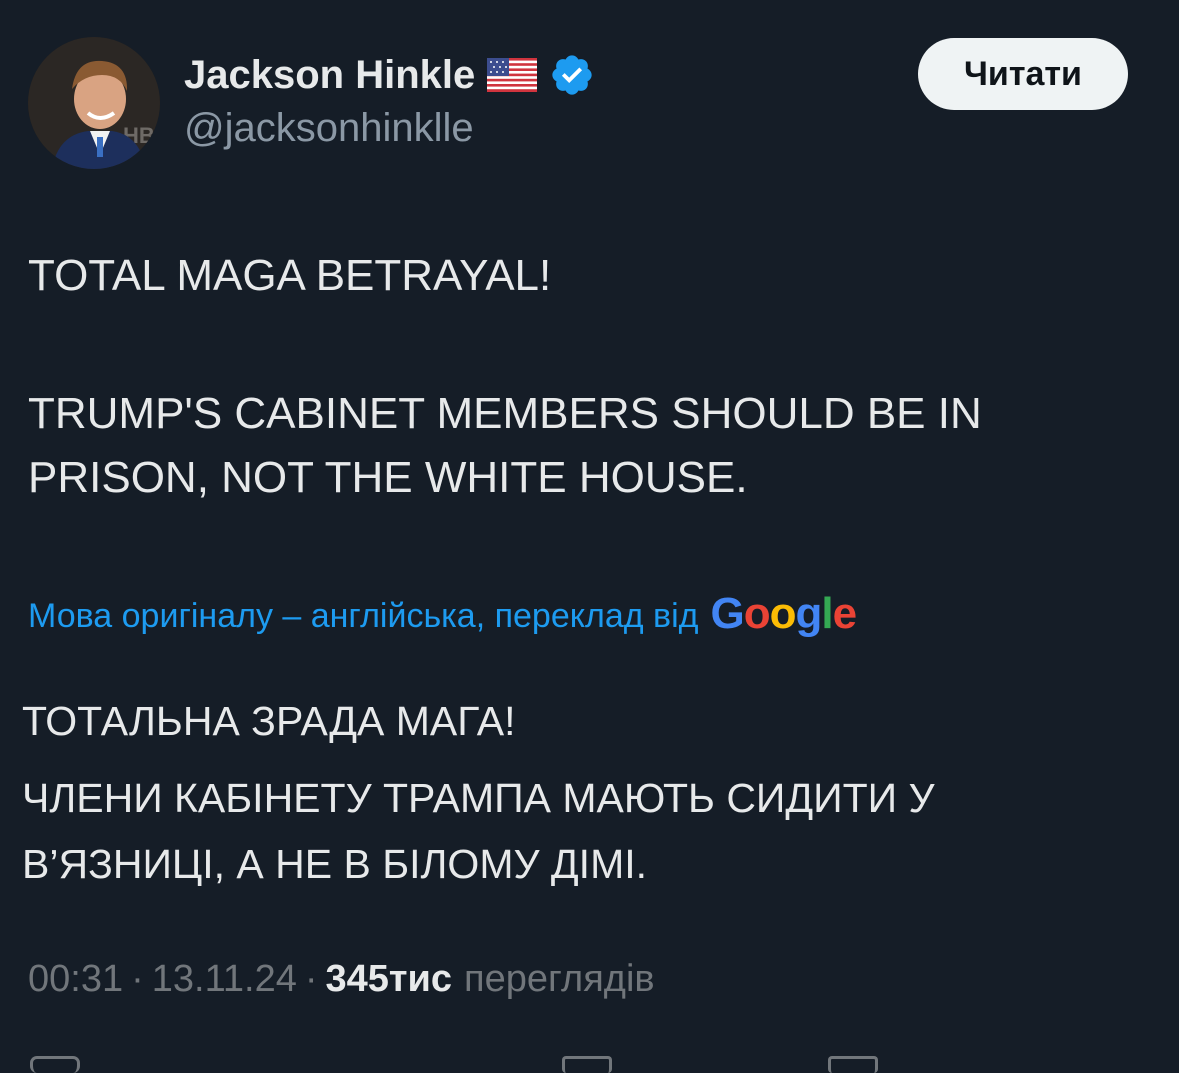 The height and width of the screenshot is (1073, 1179). Describe the element at coordinates (587, 1064) in the screenshot. I see `like-icon` at that location.